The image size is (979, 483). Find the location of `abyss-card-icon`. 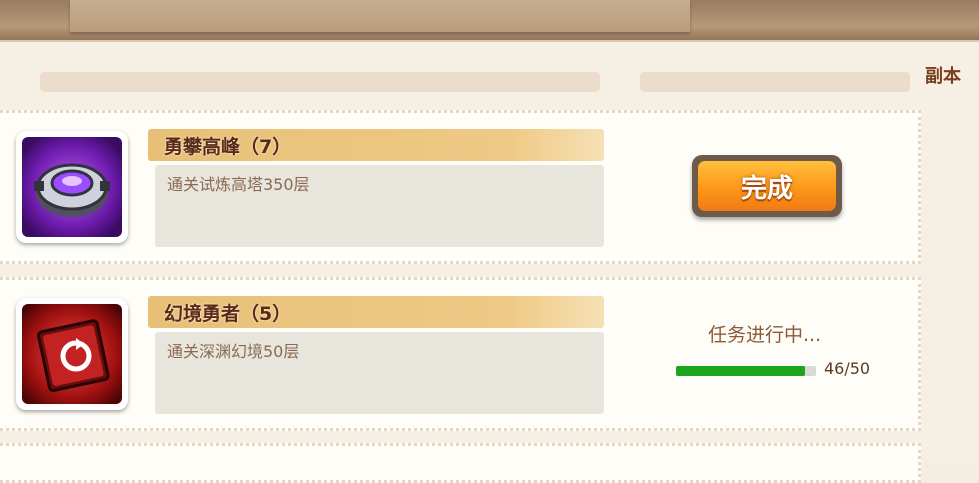

abyss-card-icon is located at coordinates (72, 354).